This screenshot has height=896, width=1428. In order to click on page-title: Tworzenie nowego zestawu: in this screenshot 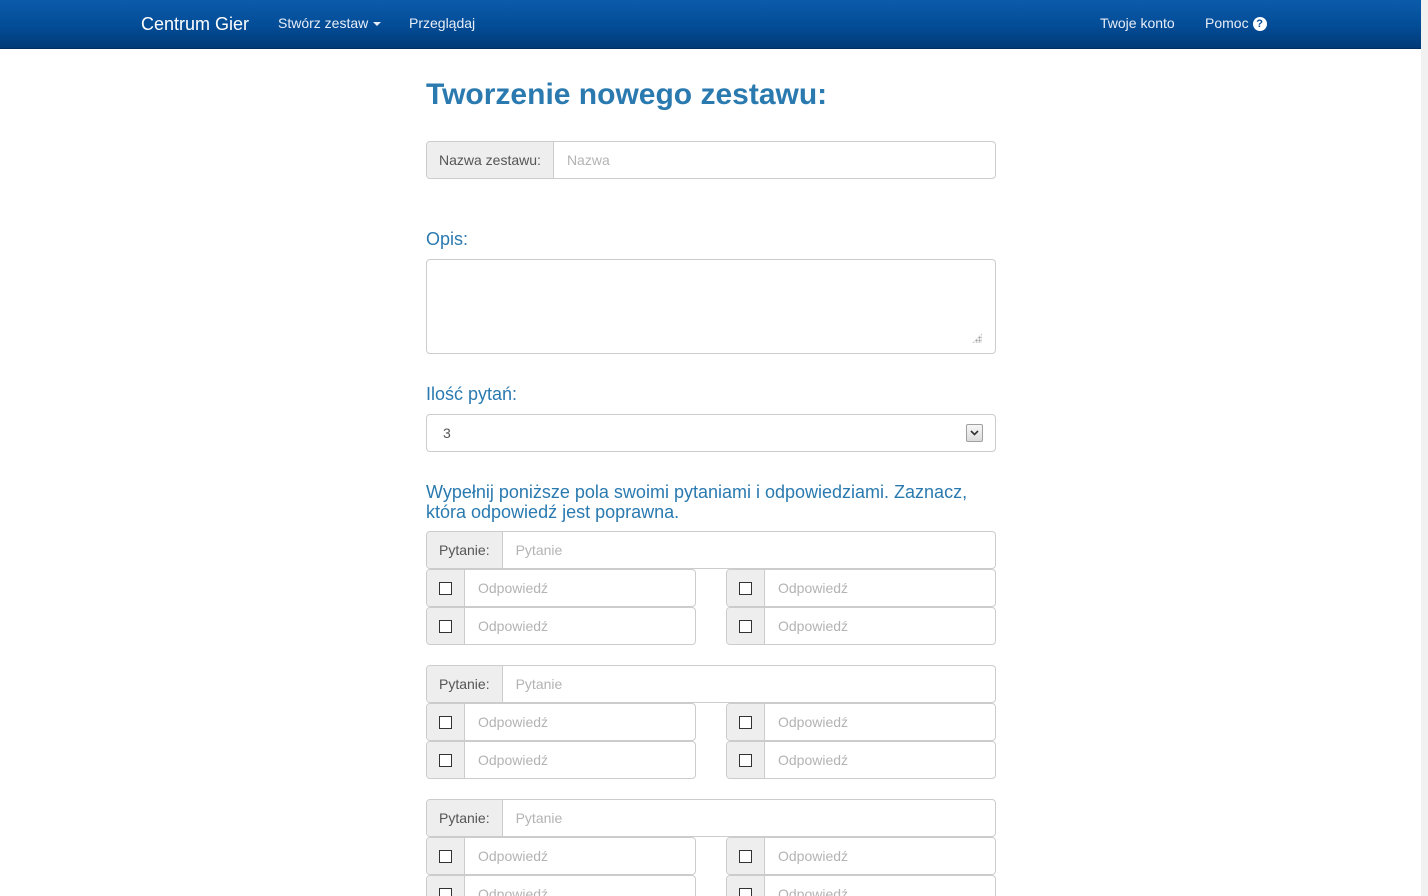, I will do `click(627, 94)`.